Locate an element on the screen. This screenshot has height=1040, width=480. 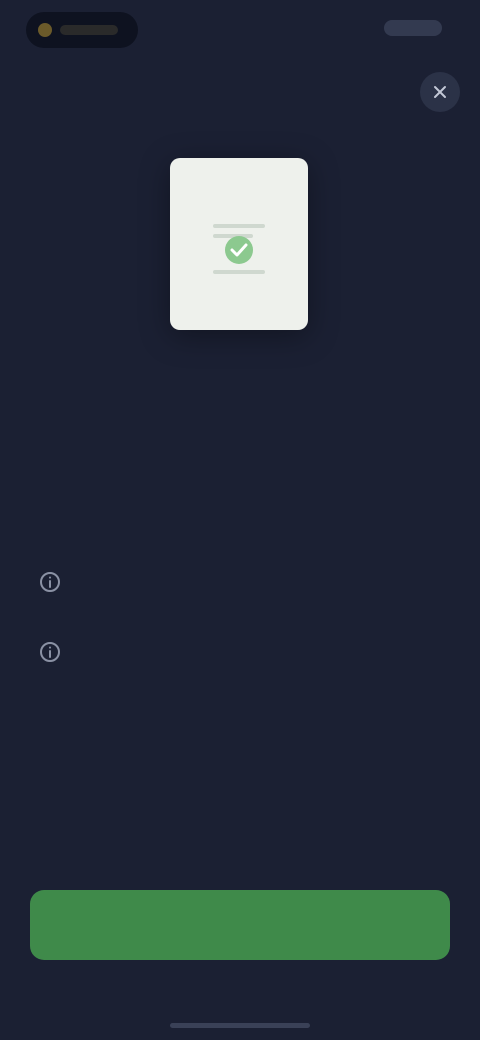
close-icon is located at coordinates (440, 92).